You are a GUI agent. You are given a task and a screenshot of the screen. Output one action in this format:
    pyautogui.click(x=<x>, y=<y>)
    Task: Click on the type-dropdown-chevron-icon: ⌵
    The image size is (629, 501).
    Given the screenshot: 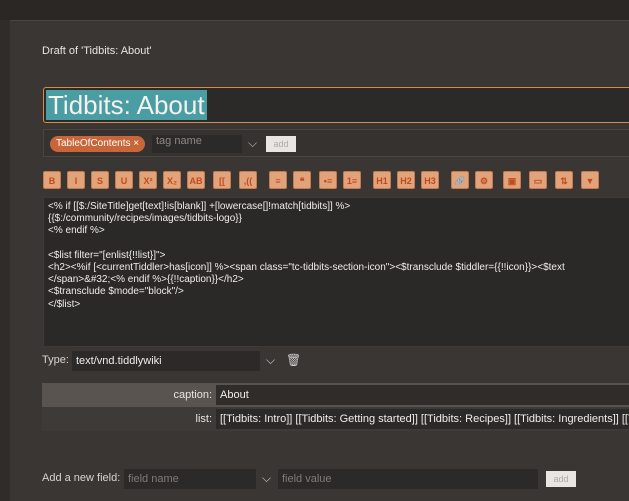 What is the action you would take?
    pyautogui.click(x=270, y=360)
    